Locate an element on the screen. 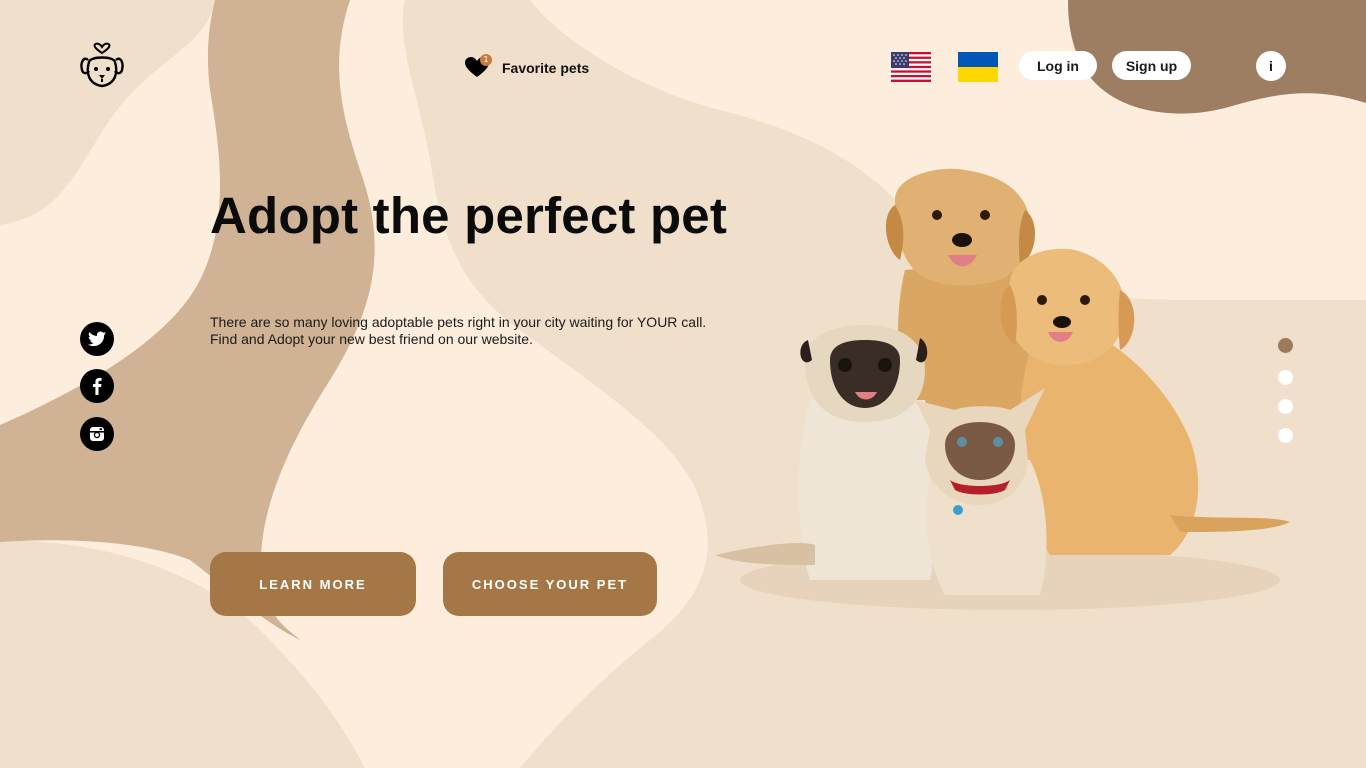 This screenshot has height=768, width=1366. dog-heart-logo-icon is located at coordinates (102, 65).